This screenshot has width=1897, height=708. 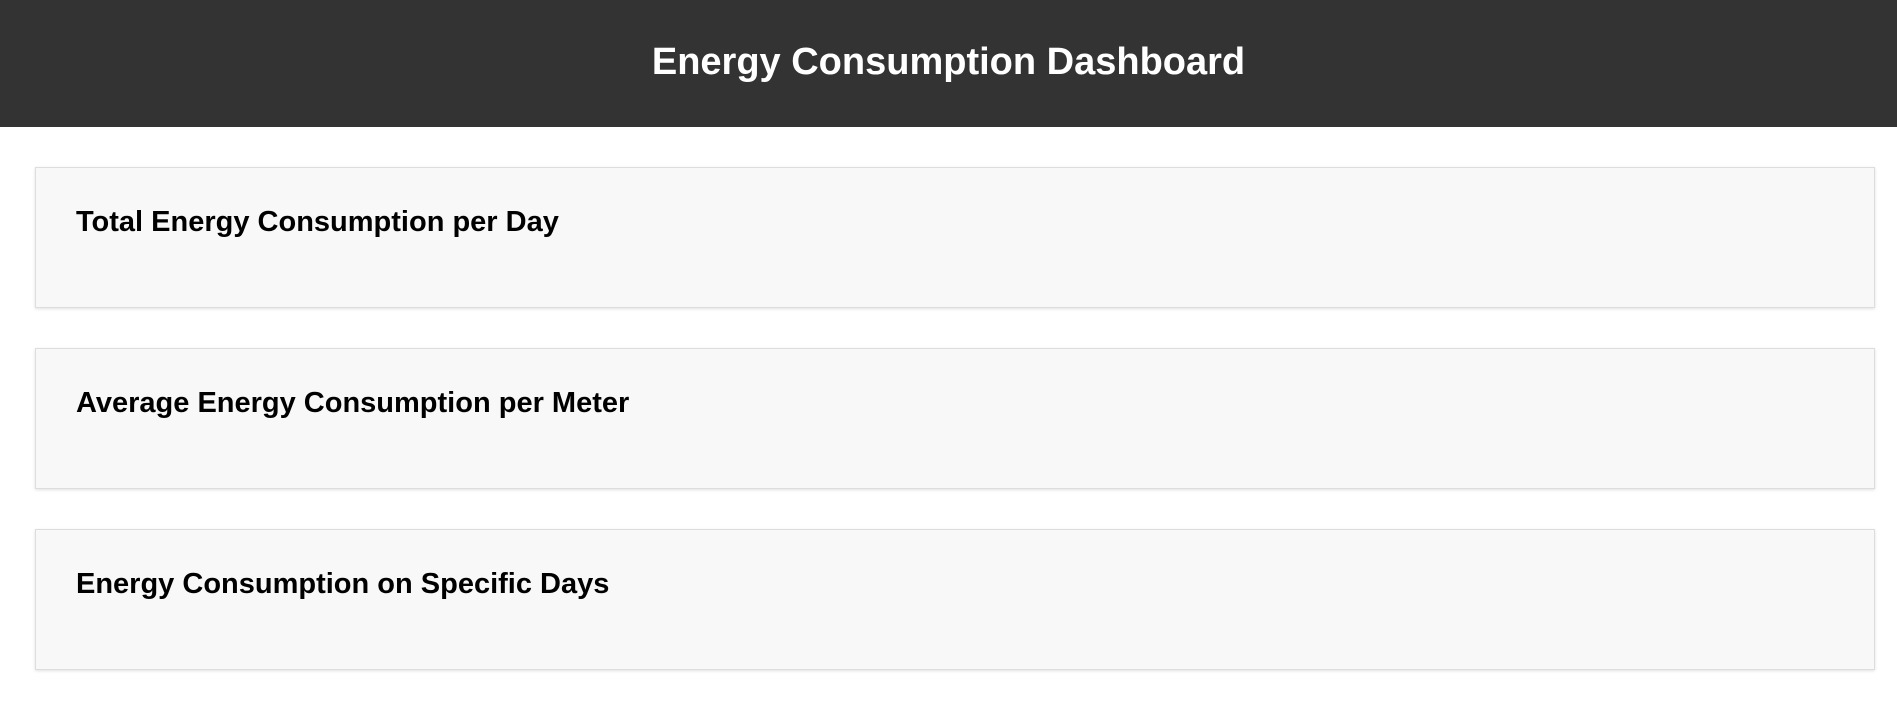 I want to click on panel-title: Energy Consumption on Specific Days, so click(x=343, y=584).